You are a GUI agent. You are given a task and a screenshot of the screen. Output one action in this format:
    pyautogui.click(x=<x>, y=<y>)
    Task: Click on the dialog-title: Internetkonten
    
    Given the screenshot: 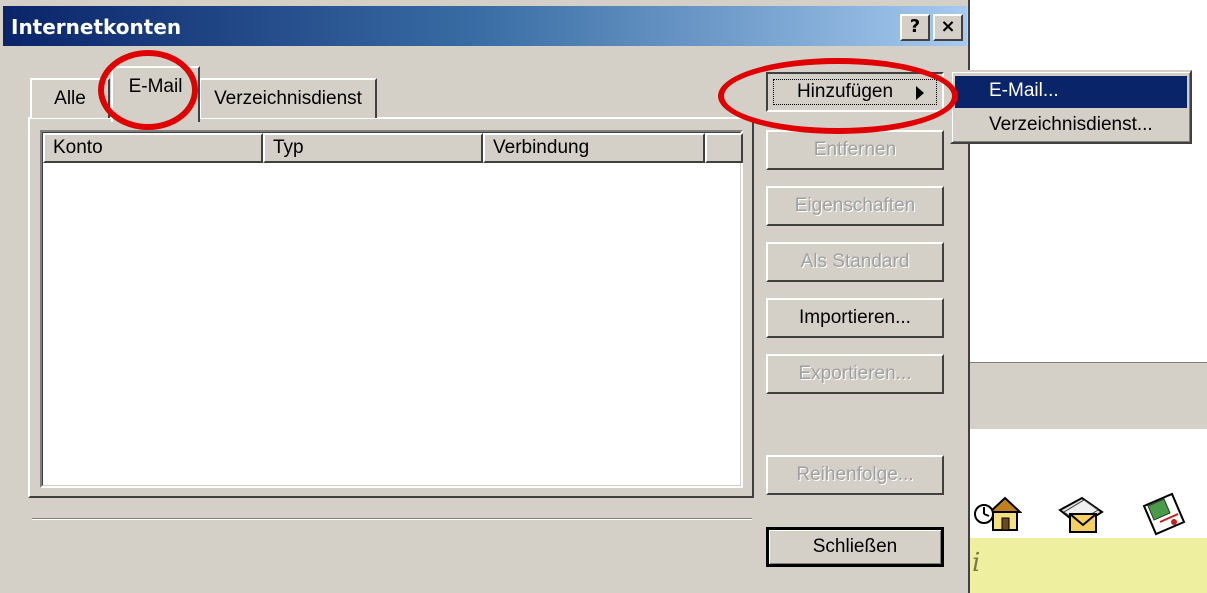 What is the action you would take?
    pyautogui.click(x=96, y=27)
    